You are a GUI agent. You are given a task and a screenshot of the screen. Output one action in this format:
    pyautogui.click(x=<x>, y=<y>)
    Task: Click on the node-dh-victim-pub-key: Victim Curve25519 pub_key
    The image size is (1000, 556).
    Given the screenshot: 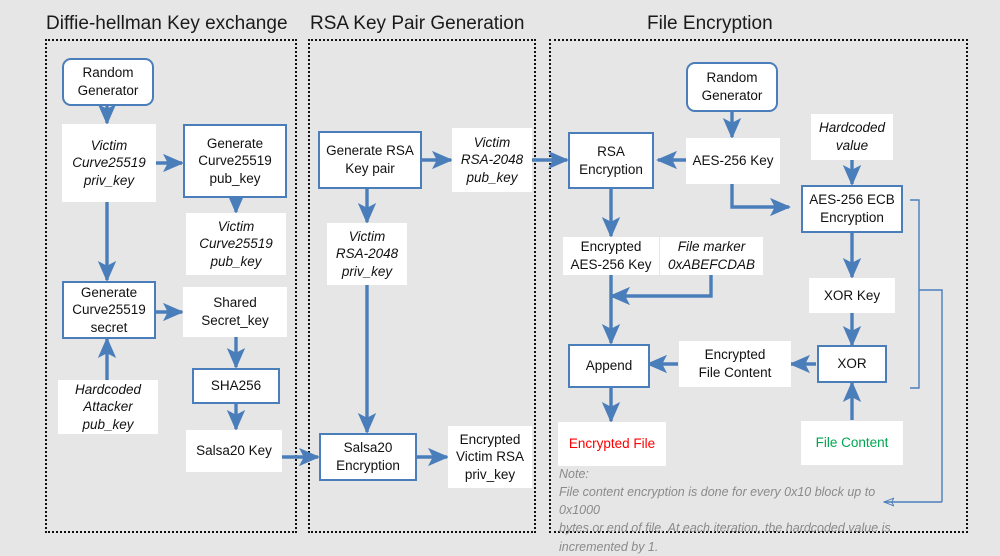 What is the action you would take?
    pyautogui.click(x=236, y=244)
    